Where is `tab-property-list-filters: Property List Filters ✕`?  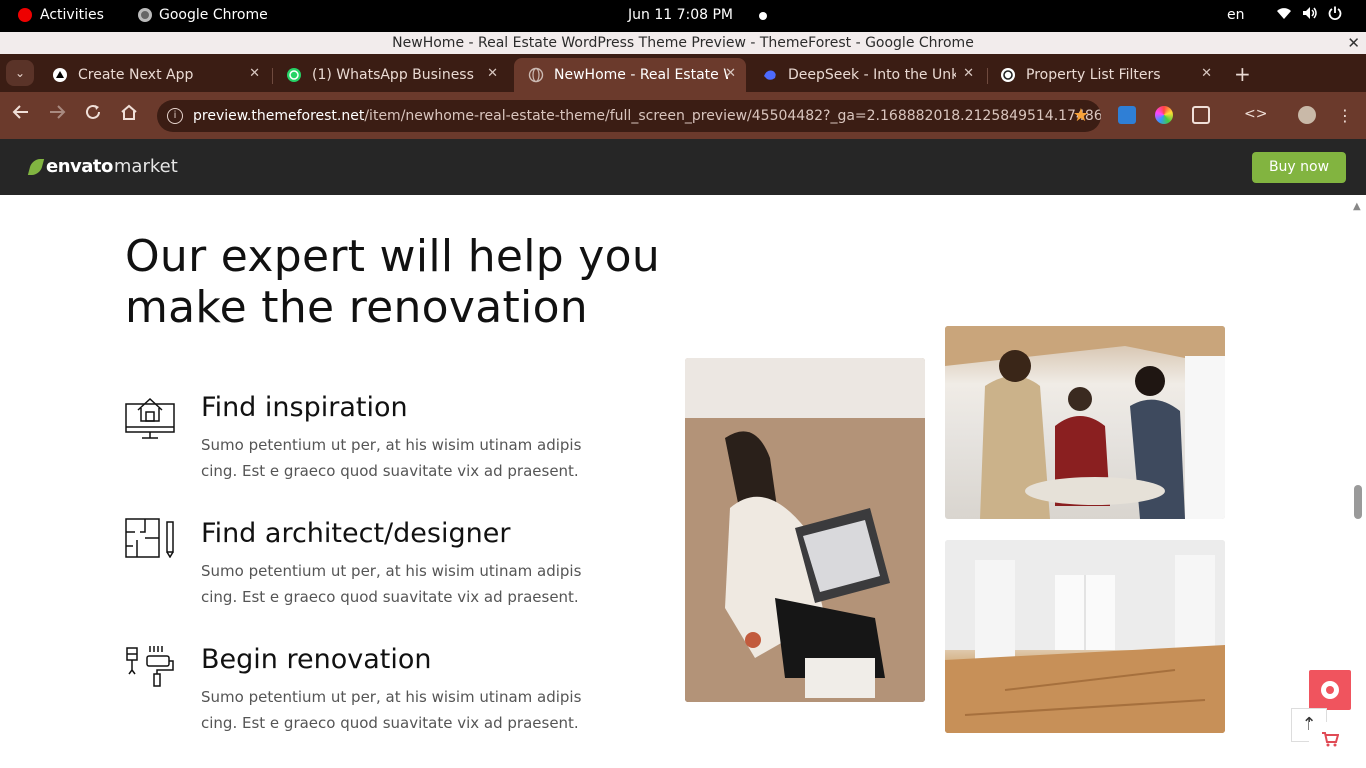
tab-property-list-filters: Property List Filters ✕ is located at coordinates (1104, 75).